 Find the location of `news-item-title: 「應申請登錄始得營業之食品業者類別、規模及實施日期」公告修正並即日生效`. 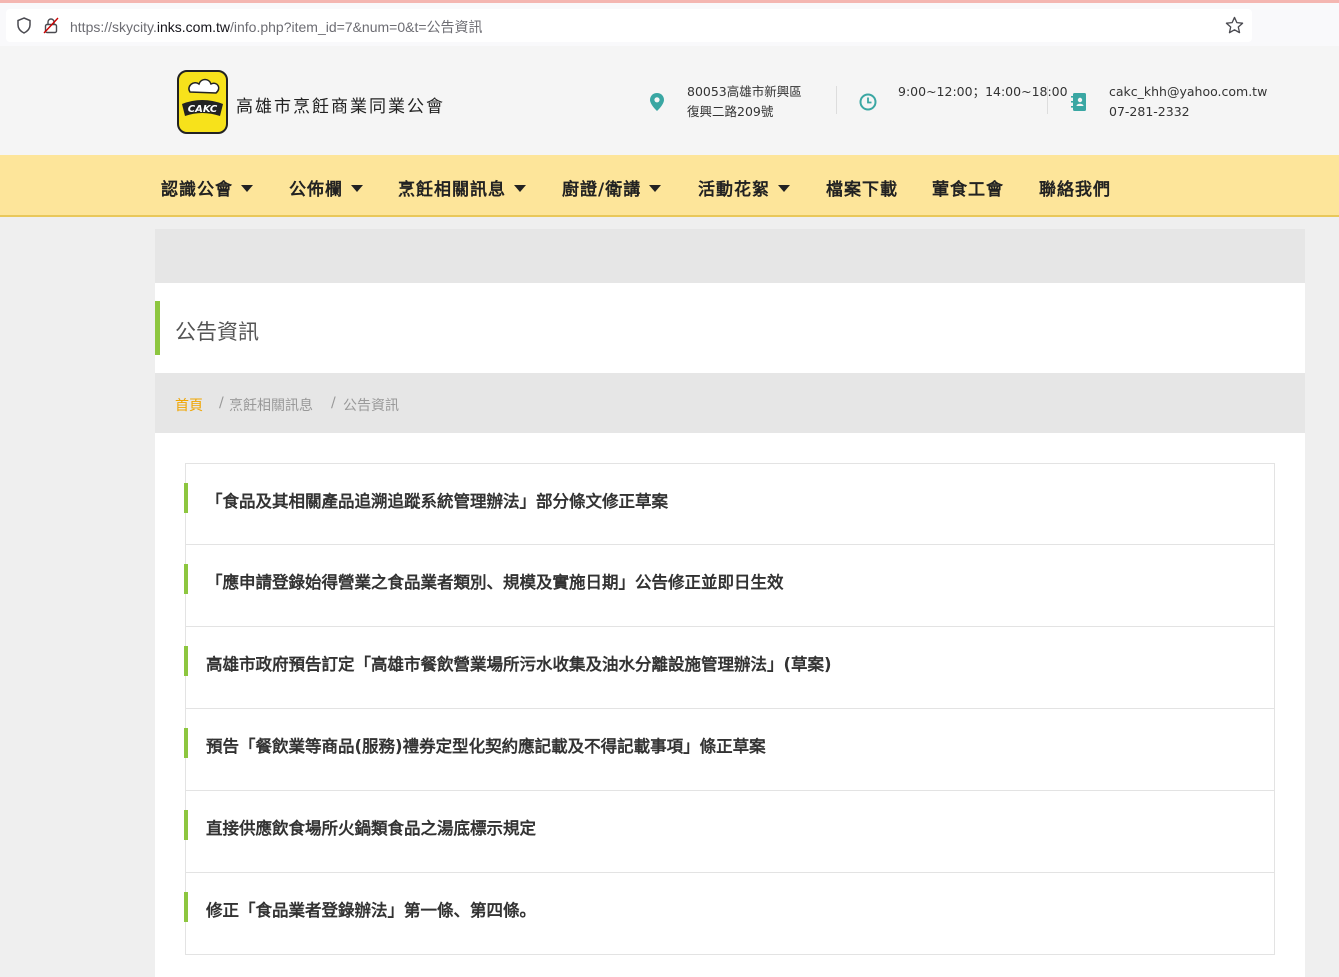

news-item-title: 「應申請登錄始得營業之食品業者類別、規模及實施日期」公告修正並即日生效 is located at coordinates (495, 581).